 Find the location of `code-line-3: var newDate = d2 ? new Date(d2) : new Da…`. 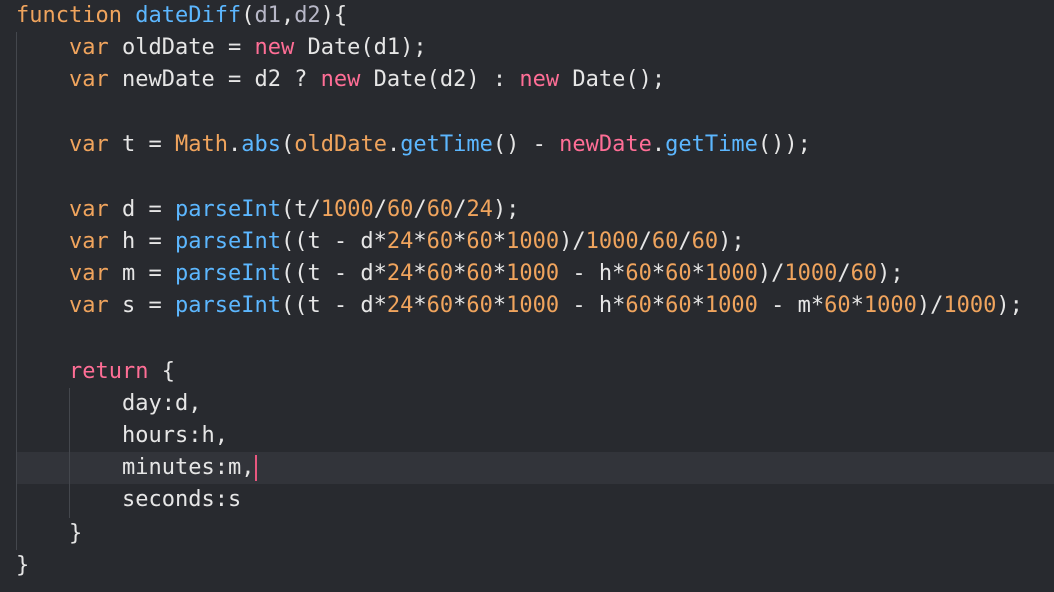

code-line-3: var newDate = d2 ? new Date(d2) : new Da… is located at coordinates (527, 80).